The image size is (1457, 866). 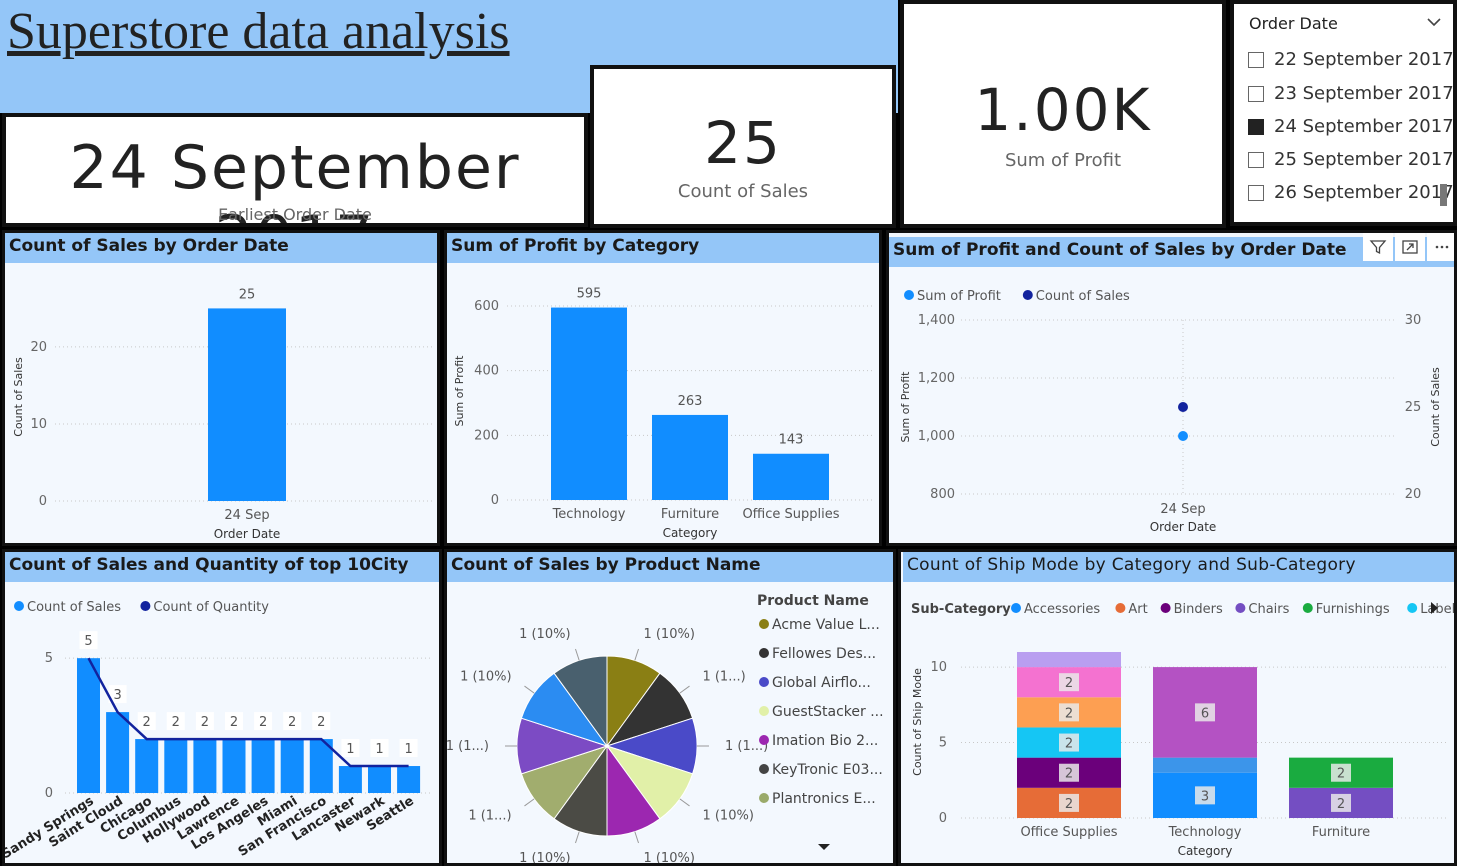 What do you see at coordinates (38, 347) in the screenshot?
I see `y-tick-label: 20` at bounding box center [38, 347].